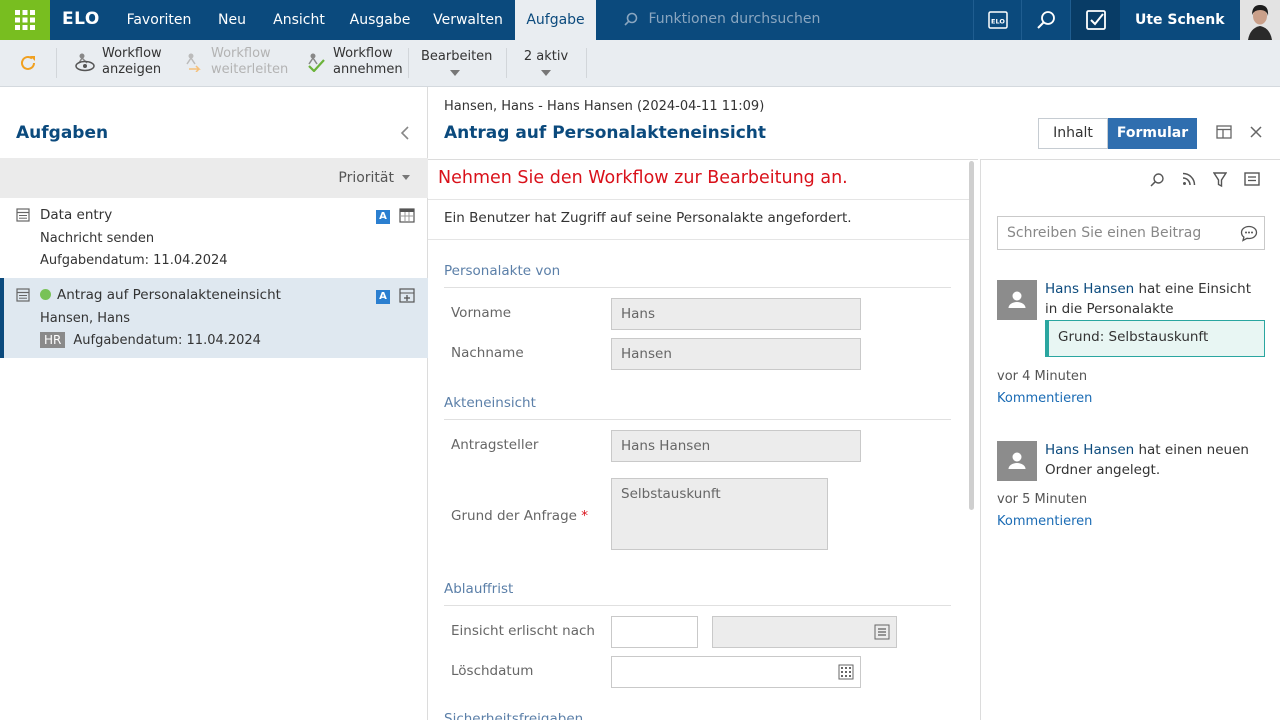  What do you see at coordinates (490, 403) in the screenshot?
I see `section-akteneinsicht: Akteneinsicht` at bounding box center [490, 403].